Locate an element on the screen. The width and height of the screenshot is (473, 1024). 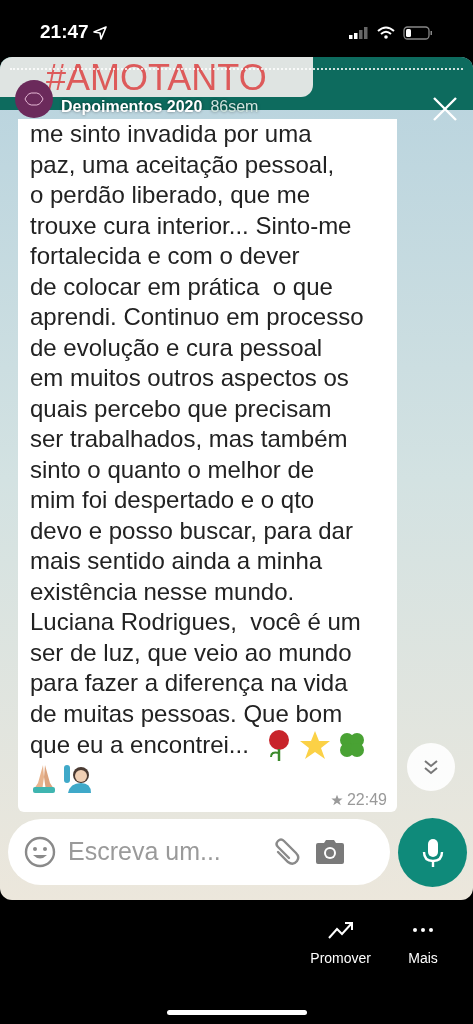
microphone-icon is located at coordinates (432, 852).